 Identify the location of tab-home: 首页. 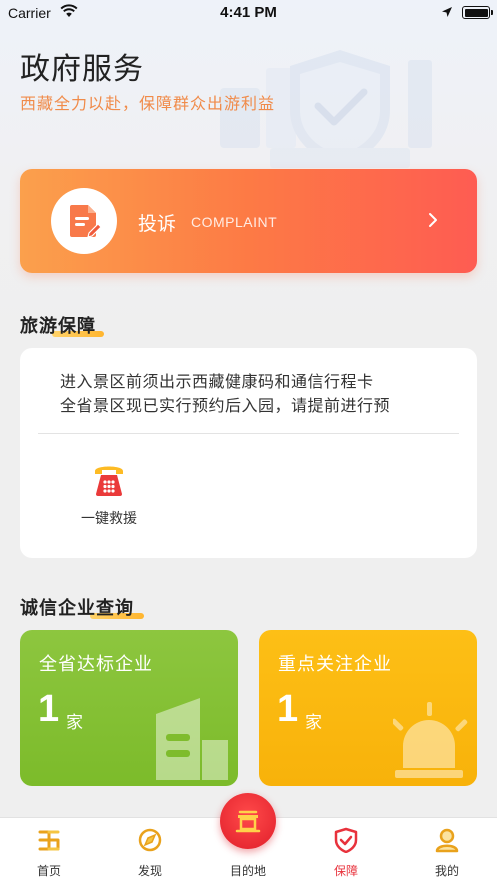
(49, 850).